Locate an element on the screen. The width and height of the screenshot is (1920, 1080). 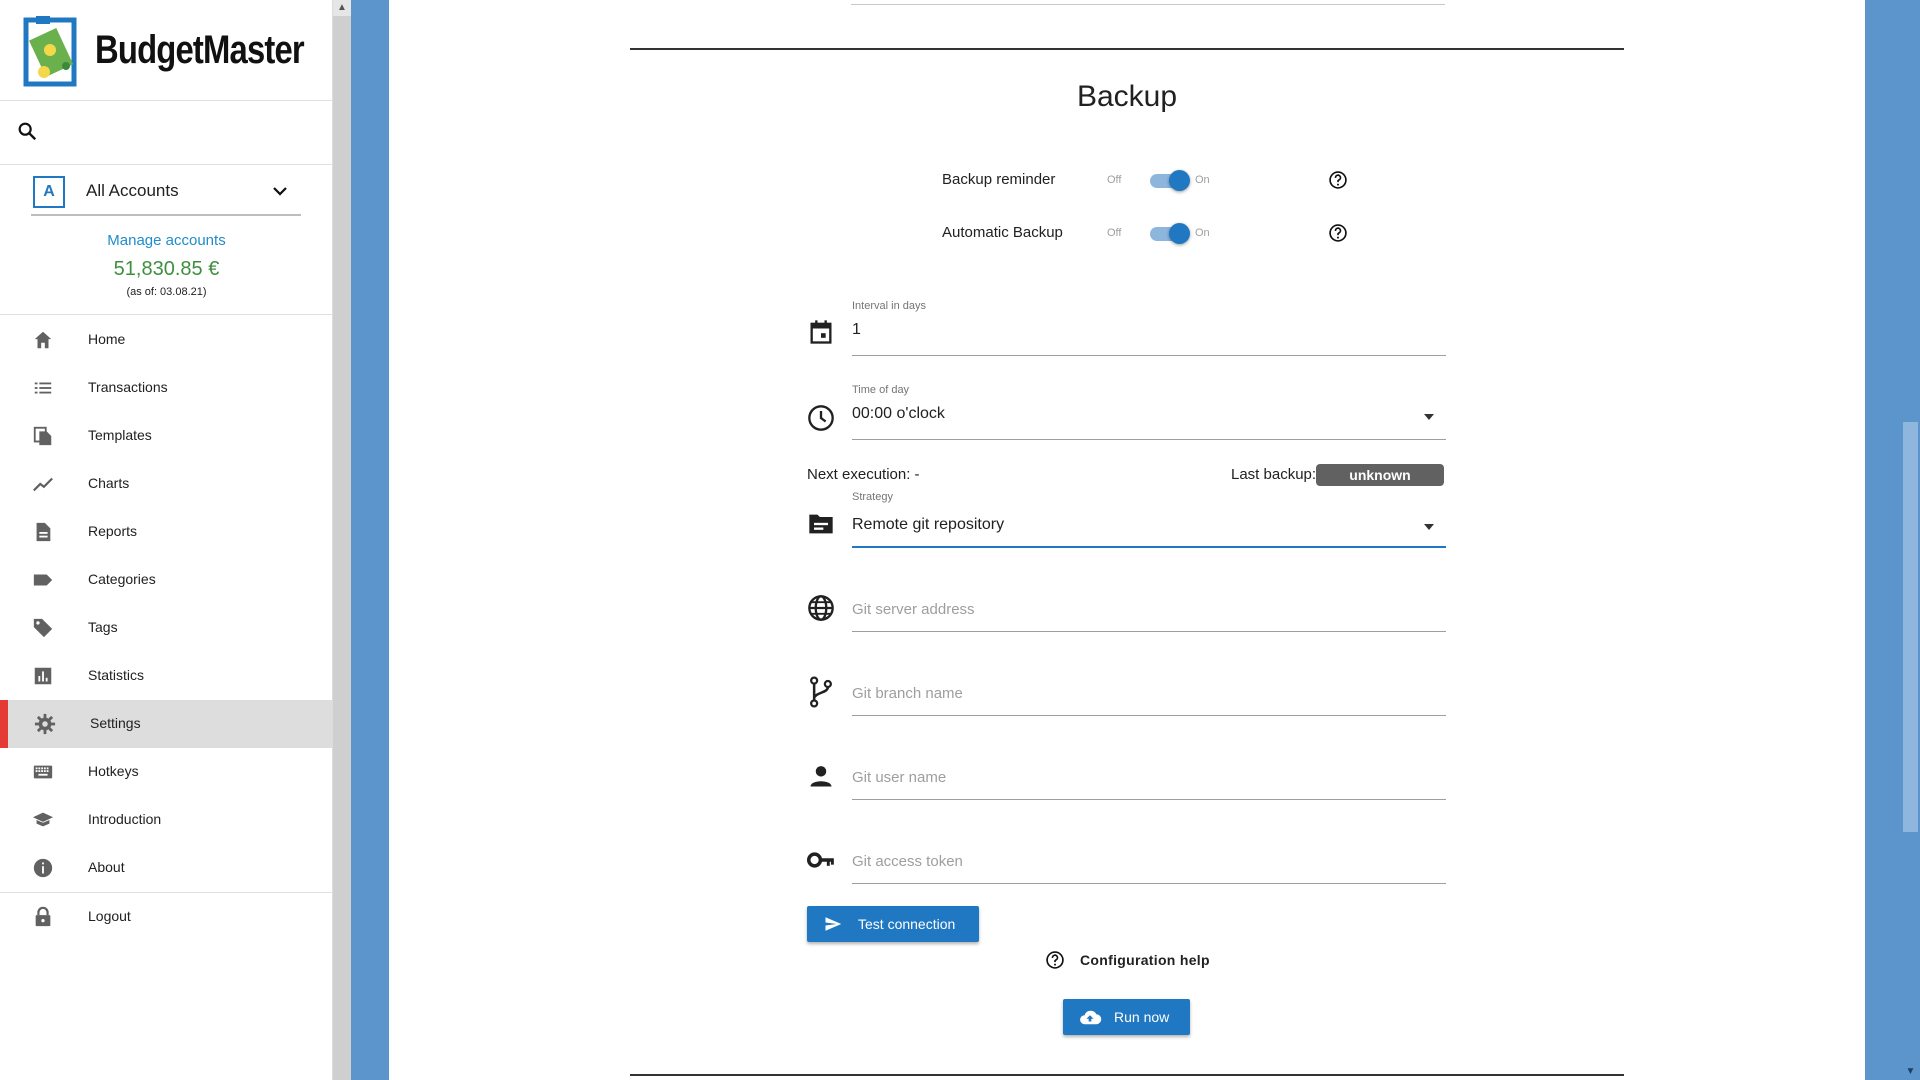
sidebar-item-statistics: Statistics is located at coordinates (166, 676).